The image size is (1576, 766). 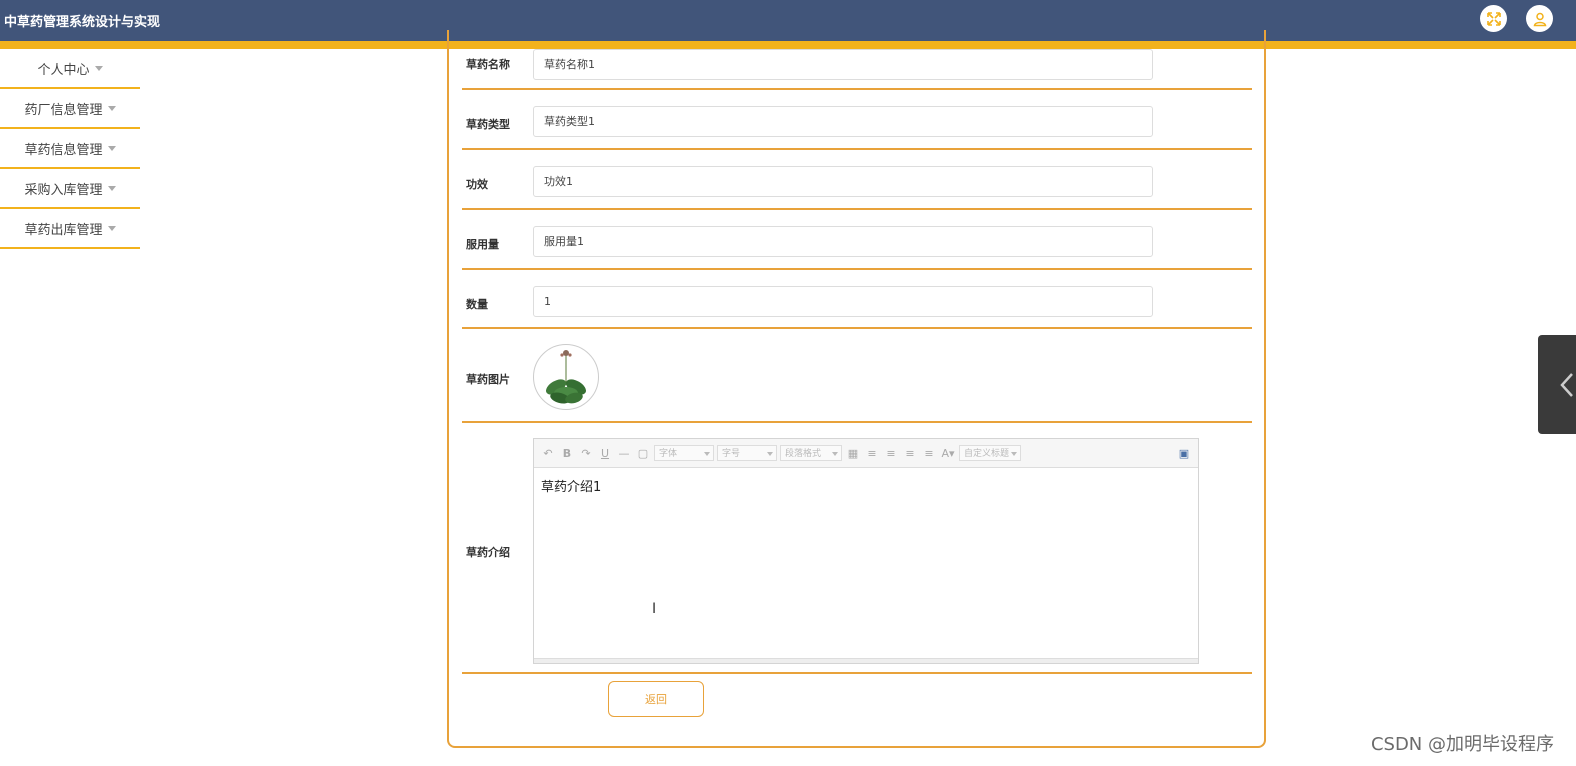 I want to click on align-justify-icon: ≡, so click(x=929, y=453).